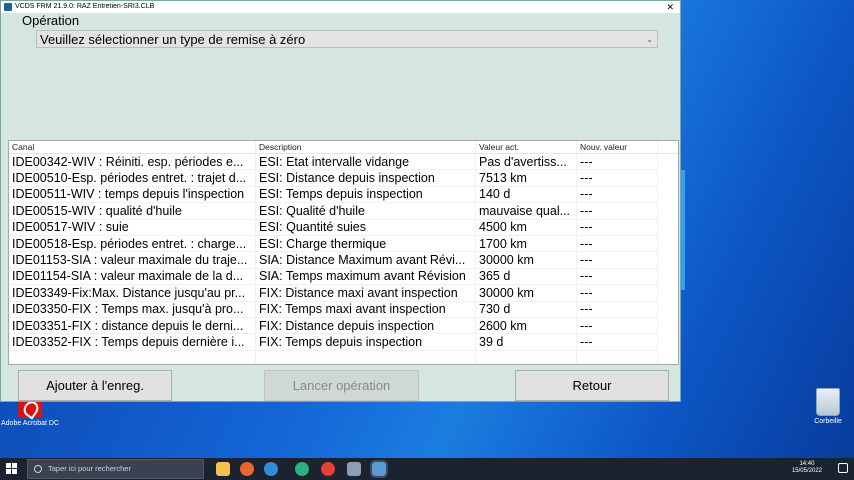 The width and height of the screenshot is (854, 480). Describe the element at coordinates (38, 469) in the screenshot. I see `search-icon` at that location.